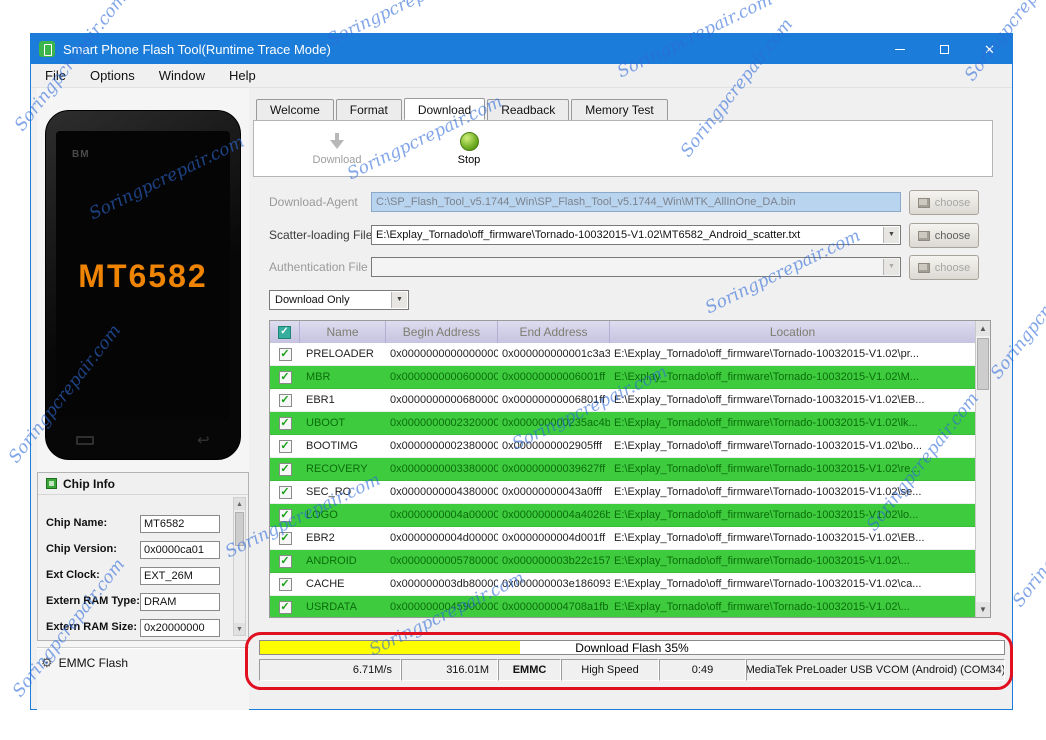 The image size is (1046, 740). I want to click on download-button: Download, so click(337, 148).